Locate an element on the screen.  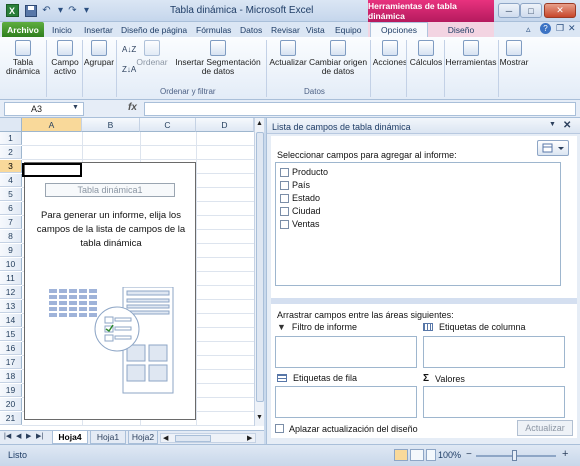
chevron-down-icon: ▼ is located at coordinates (75, 107).